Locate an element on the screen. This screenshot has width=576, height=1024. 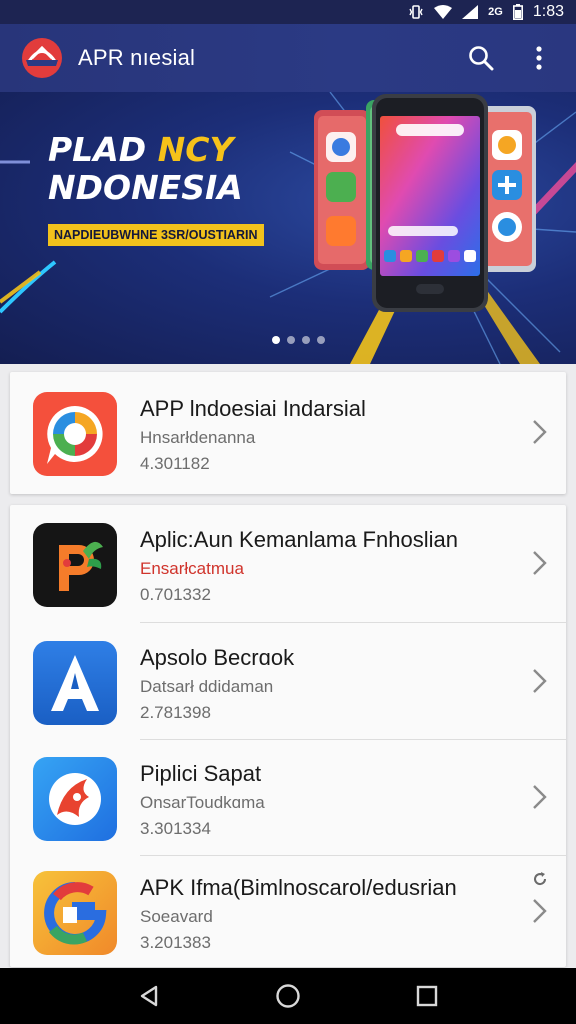
overflow-menu-button is located at coordinates (539, 58).